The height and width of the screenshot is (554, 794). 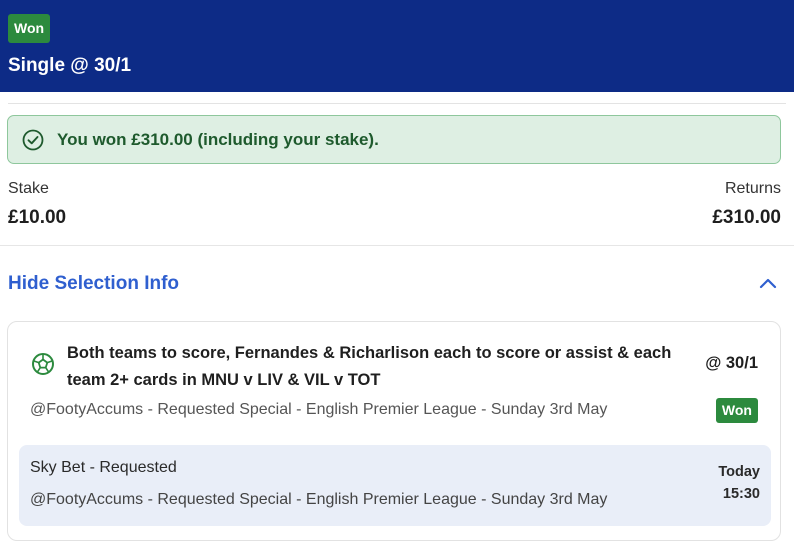 What do you see at coordinates (752, 188) in the screenshot?
I see `returns-label: Returns` at bounding box center [752, 188].